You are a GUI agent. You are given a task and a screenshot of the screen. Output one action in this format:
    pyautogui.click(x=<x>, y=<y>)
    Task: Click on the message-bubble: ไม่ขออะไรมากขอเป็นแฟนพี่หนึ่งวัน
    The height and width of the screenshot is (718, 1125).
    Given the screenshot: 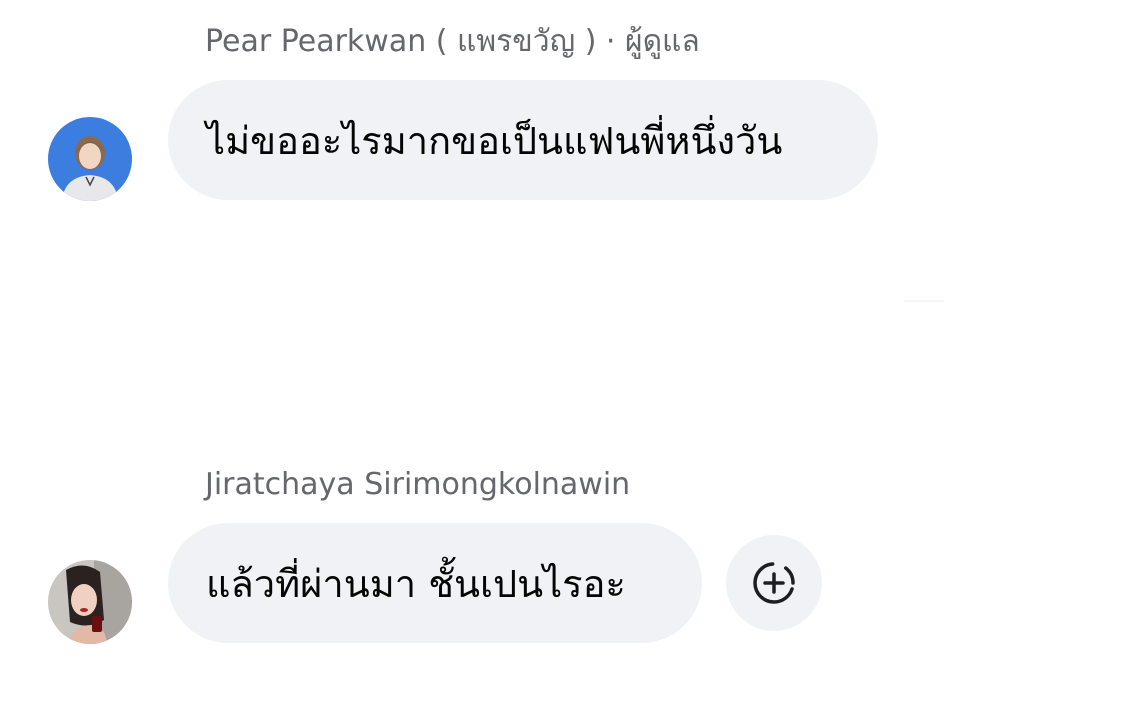 What is the action you would take?
    pyautogui.click(x=523, y=140)
    